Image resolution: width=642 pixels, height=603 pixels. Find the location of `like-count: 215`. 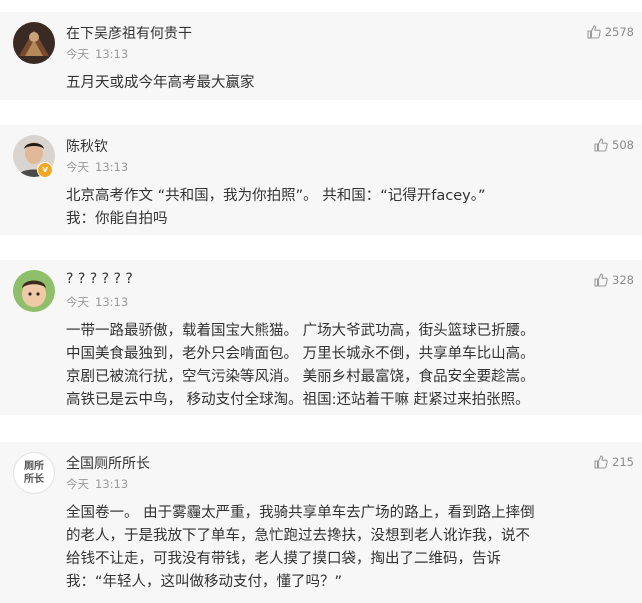

like-count: 215 is located at coordinates (623, 462).